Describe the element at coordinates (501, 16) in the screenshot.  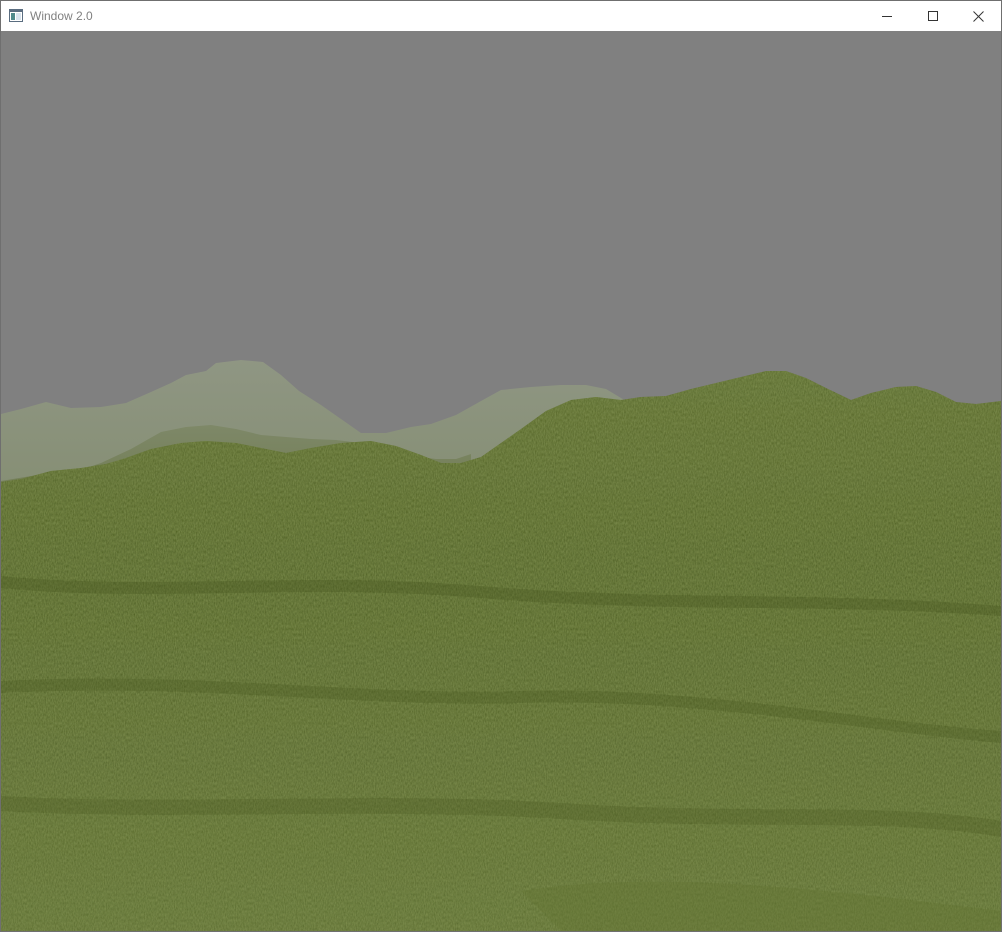
I see `title-bar: Window 2.0` at that location.